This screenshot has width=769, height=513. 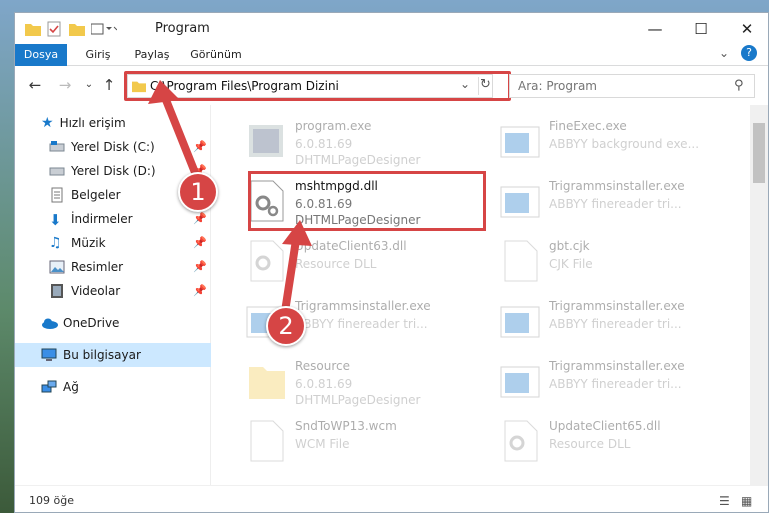 I want to click on arrow-one-head, so click(x=164, y=92).